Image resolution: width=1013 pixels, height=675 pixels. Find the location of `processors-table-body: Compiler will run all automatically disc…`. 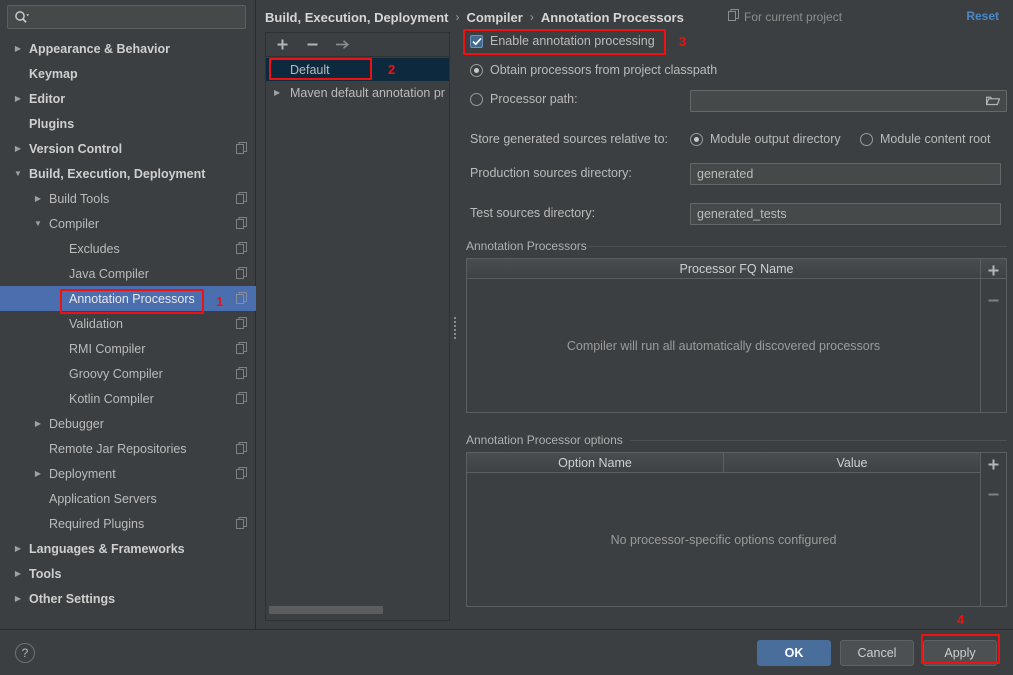

processors-table-body: Compiler will run all automatically disc… is located at coordinates (723, 346).